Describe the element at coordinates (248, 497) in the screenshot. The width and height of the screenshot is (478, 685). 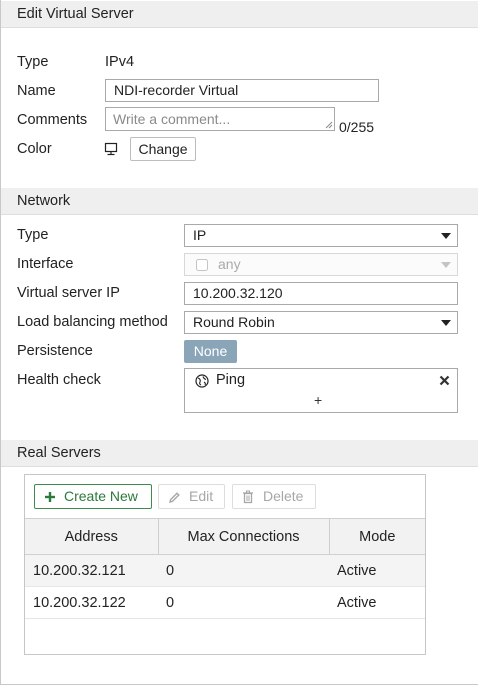
I see `trash-icon` at that location.